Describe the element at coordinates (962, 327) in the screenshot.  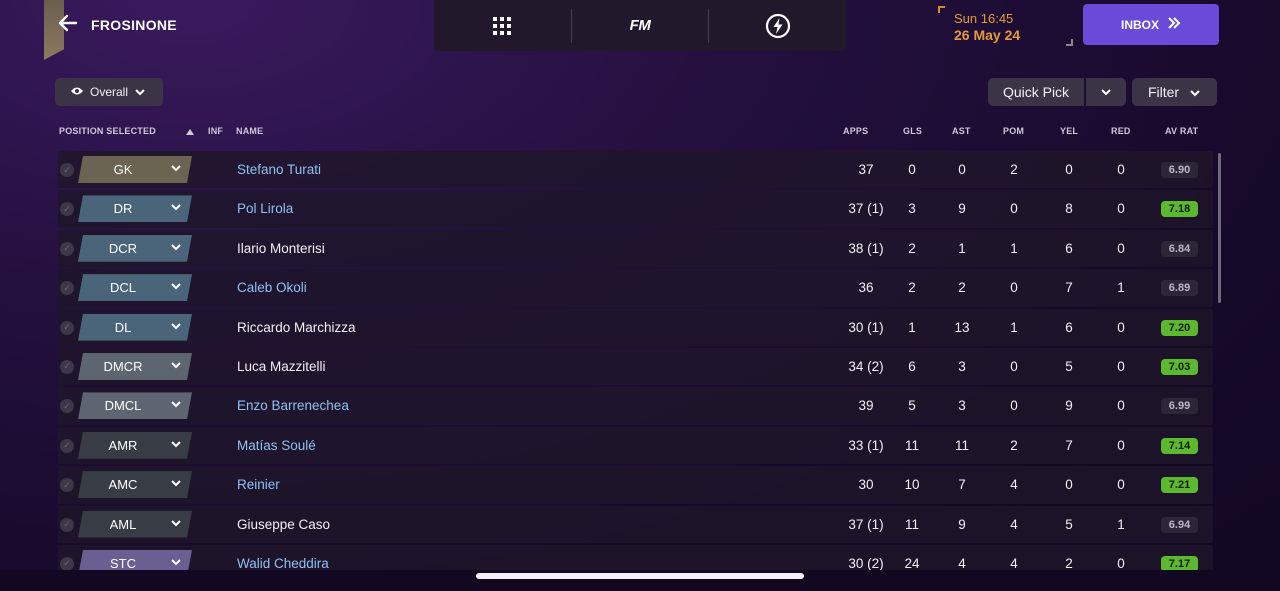
I see `stat-ast: 13` at that location.